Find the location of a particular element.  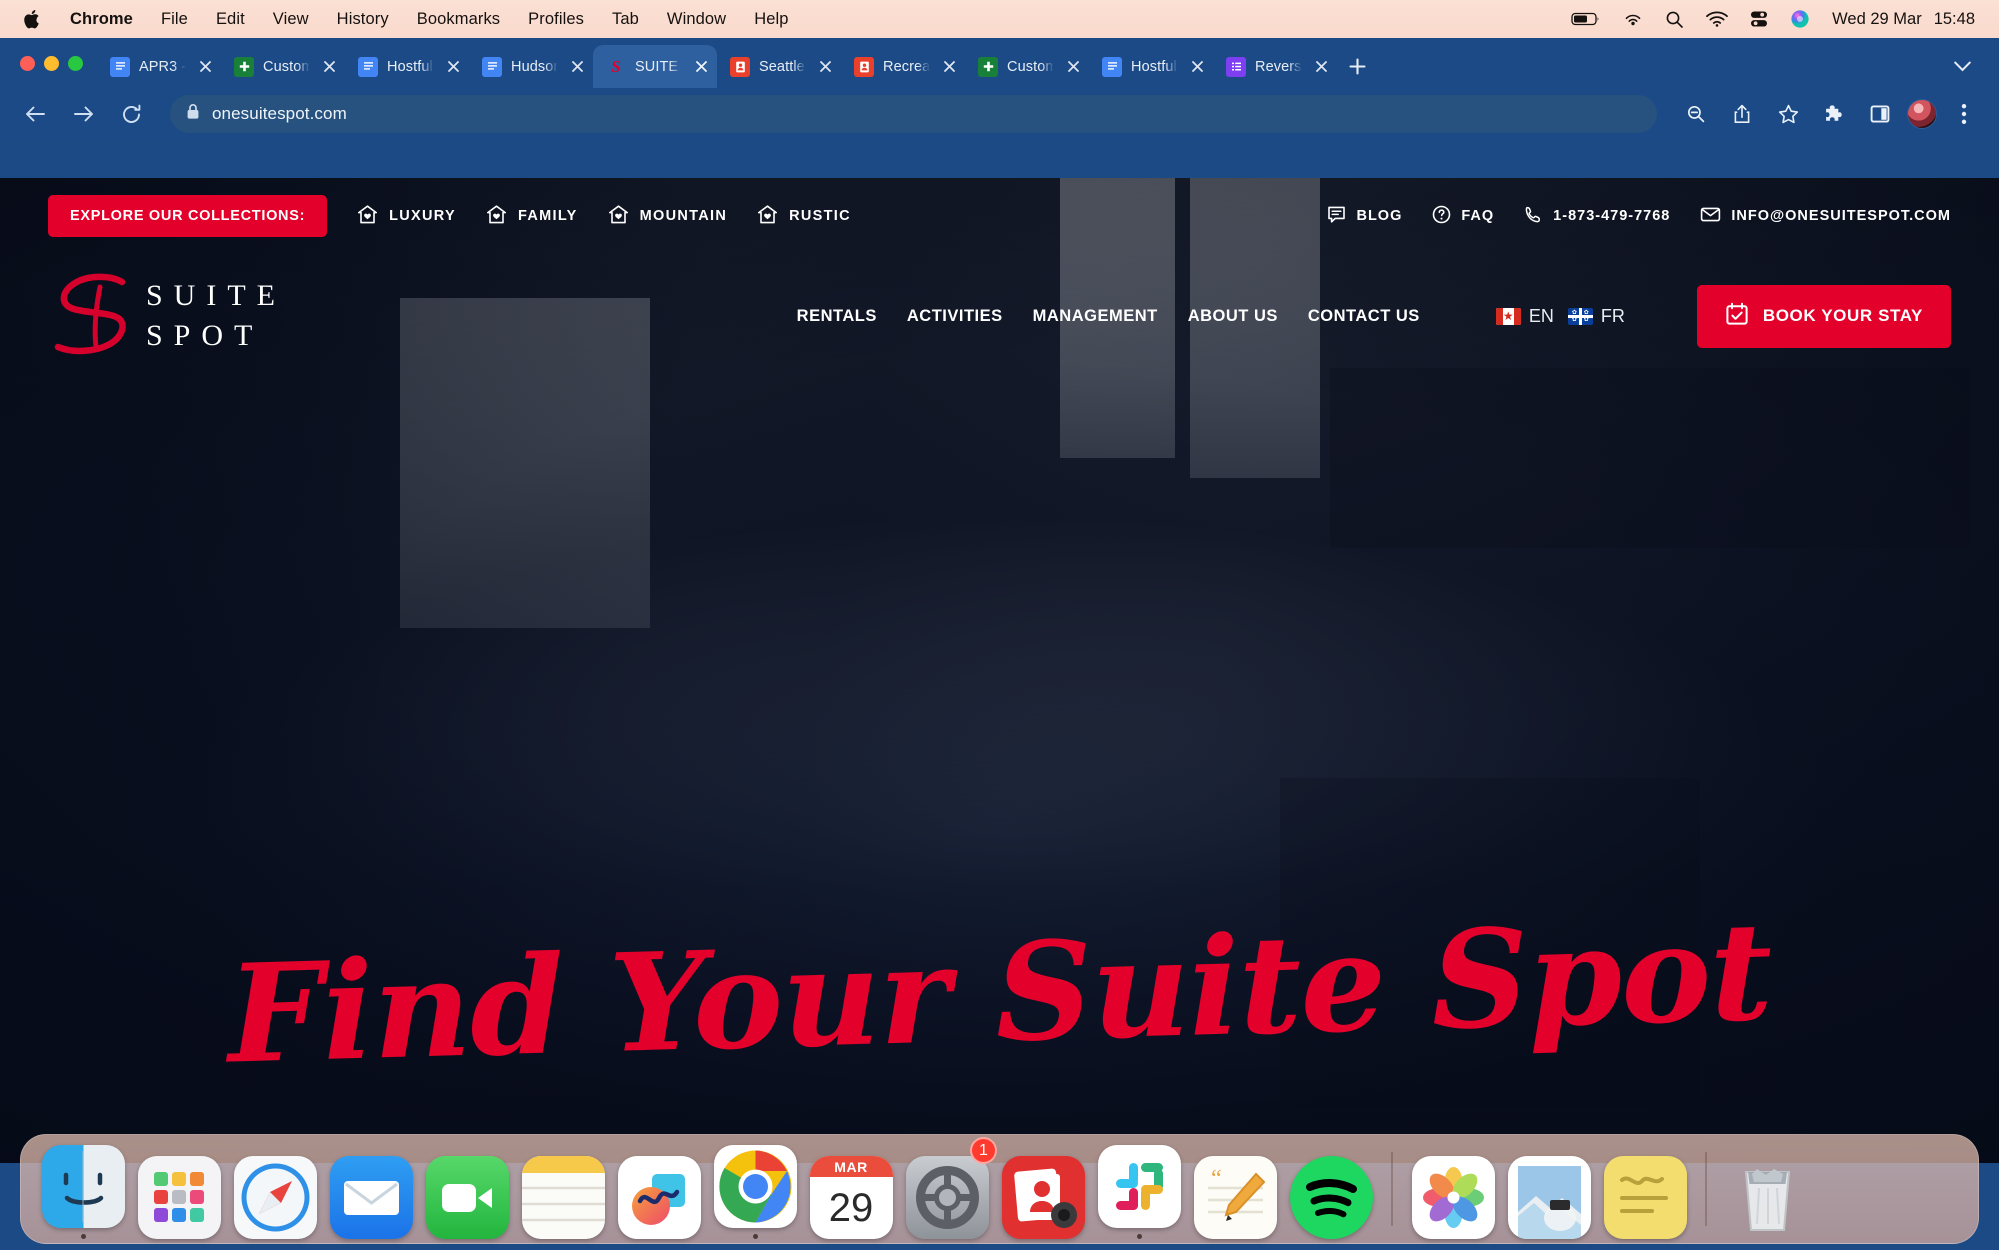

siri-icon is located at coordinates (1800, 19).